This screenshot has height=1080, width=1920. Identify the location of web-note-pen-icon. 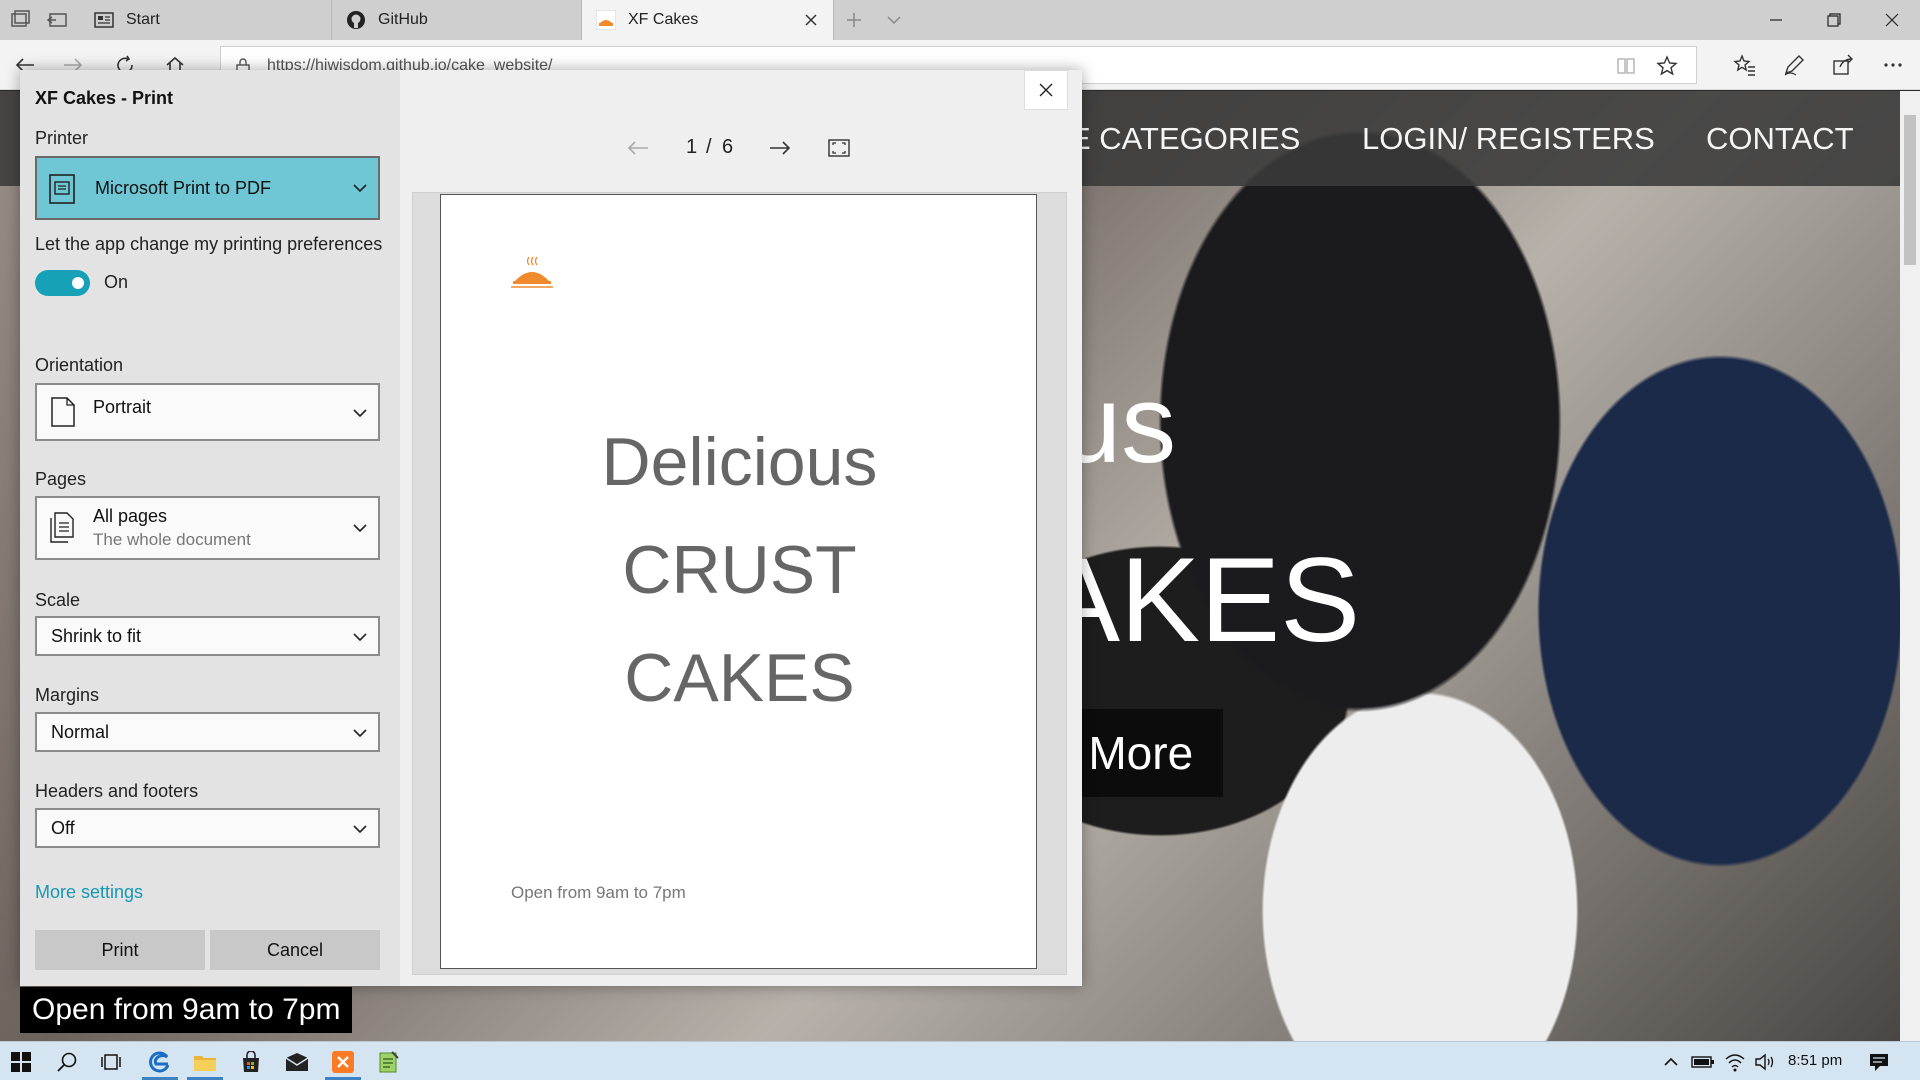
(1794, 65).